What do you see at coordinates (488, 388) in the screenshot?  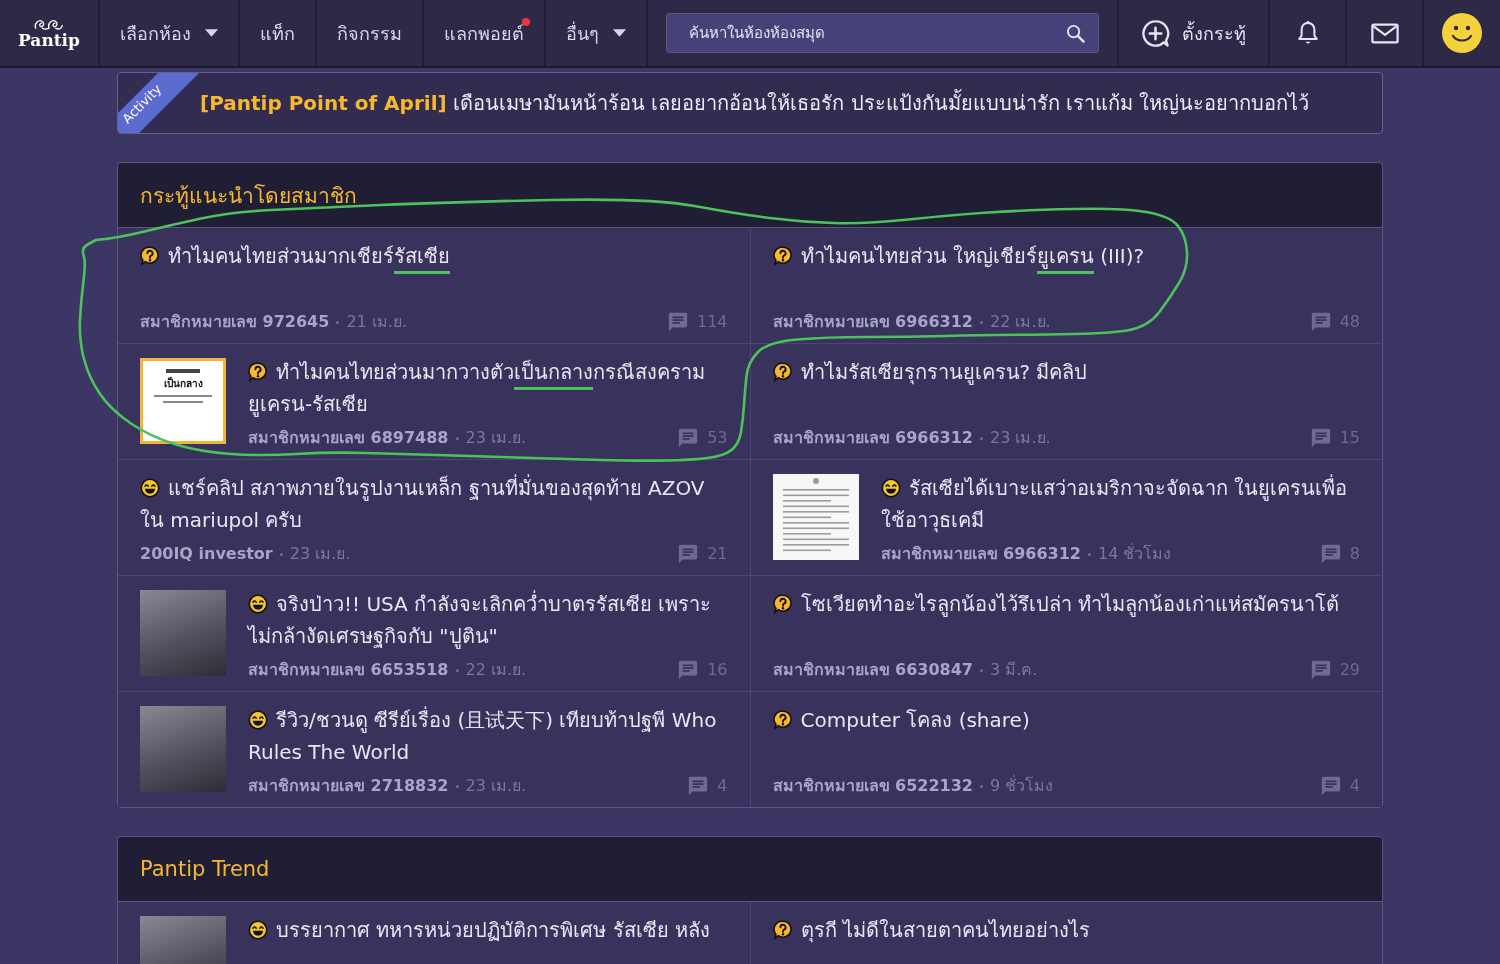 I see `topic-title-link: ทำไมคนไทยส่วนมากวางตัวเป็นกลางกรณีสงครามยูเครน-รัสเซีย` at bounding box center [488, 388].